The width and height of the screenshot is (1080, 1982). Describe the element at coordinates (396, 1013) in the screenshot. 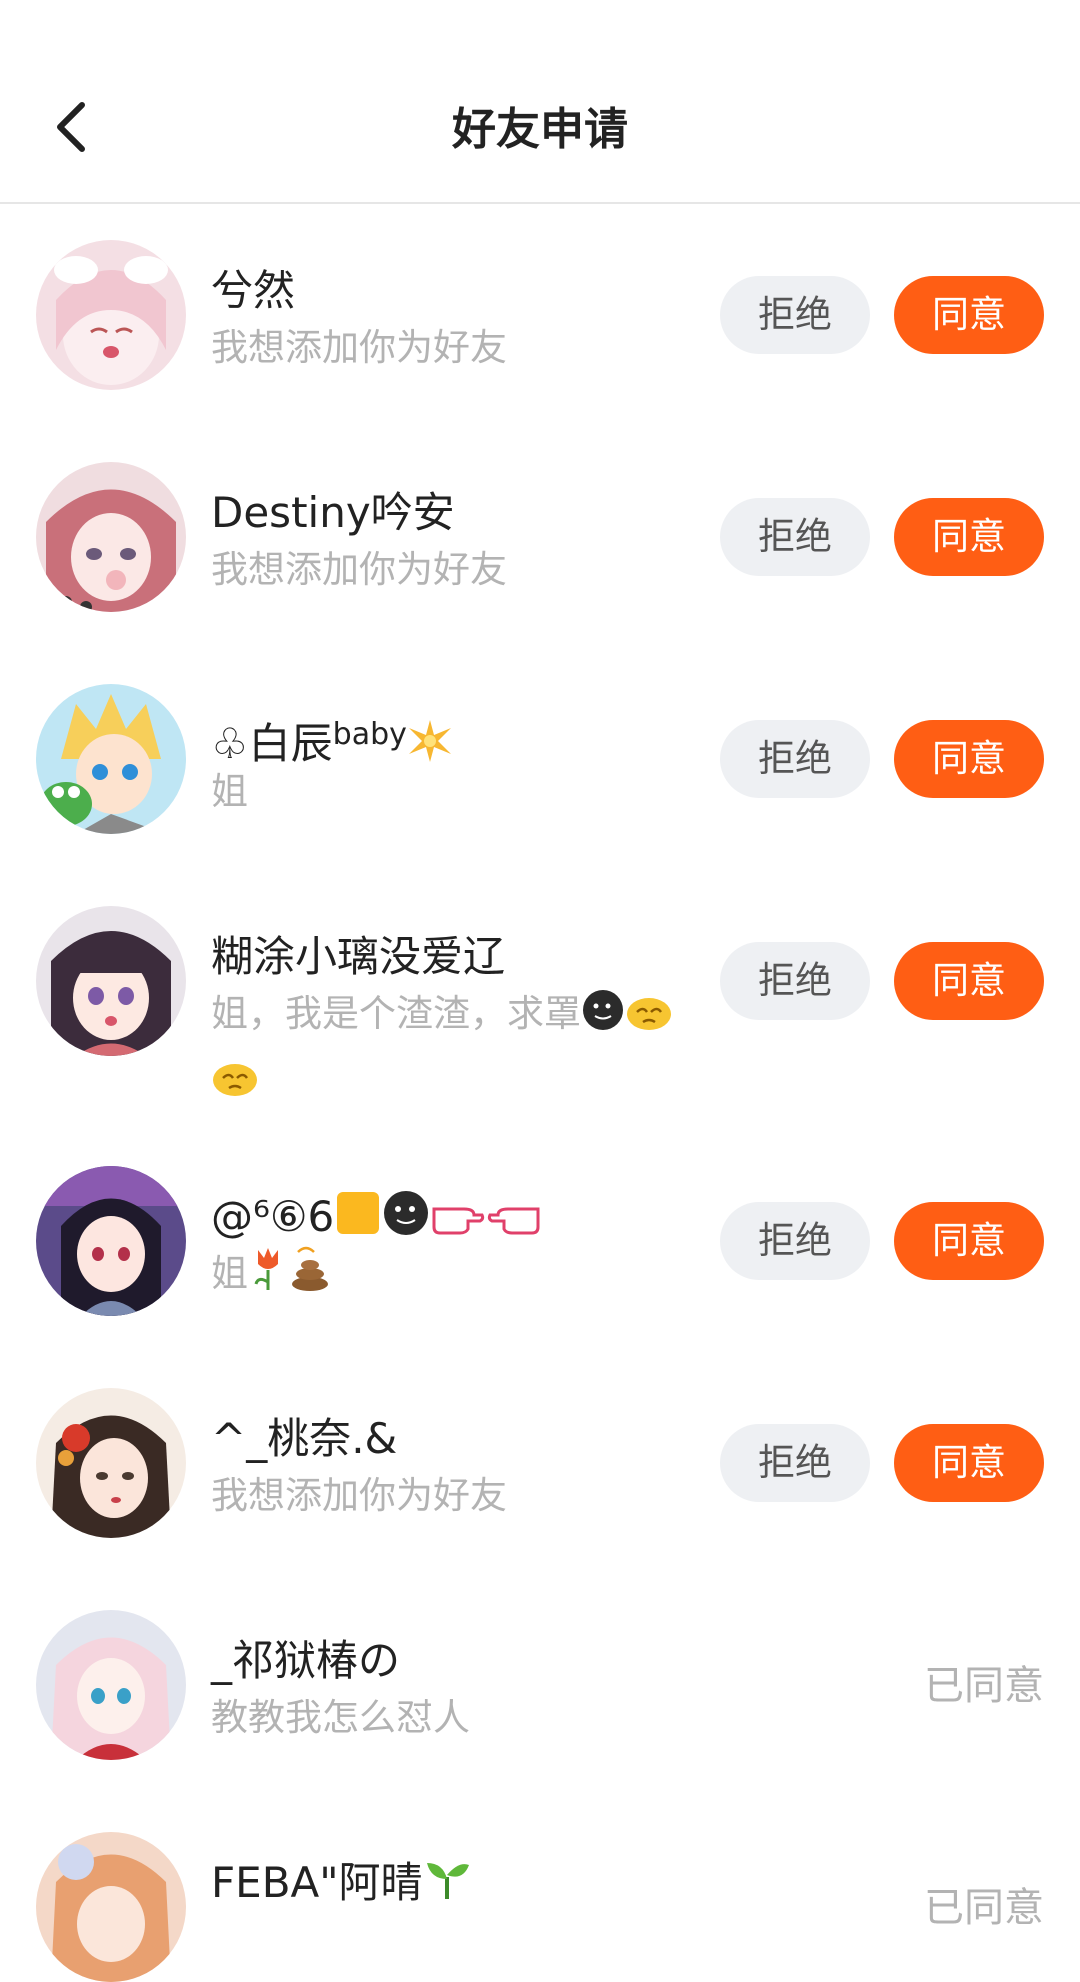

I see `message-text: 姐，我是个渣渣，求罩` at that location.